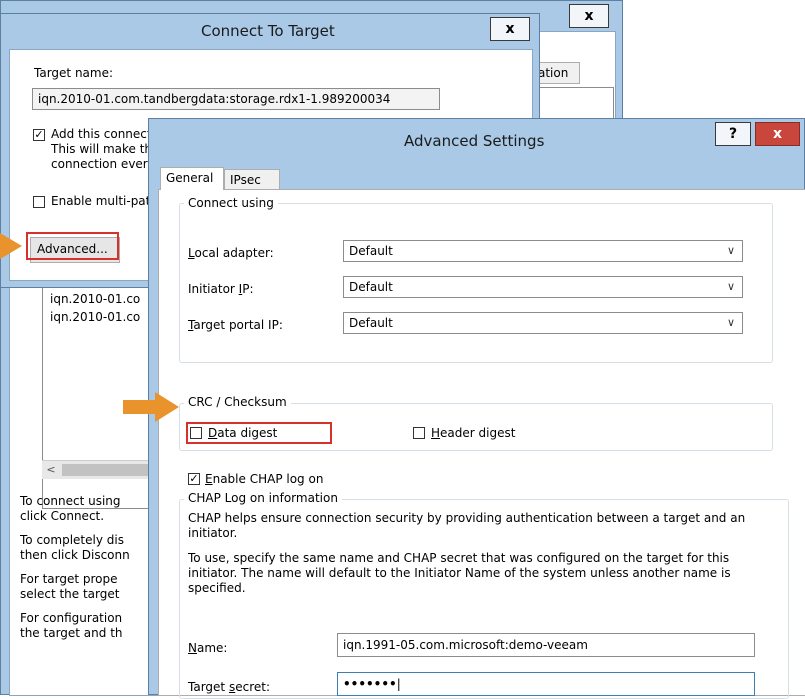  What do you see at coordinates (231, 203) in the screenshot?
I see `connect-using-legend: Connect using` at bounding box center [231, 203].